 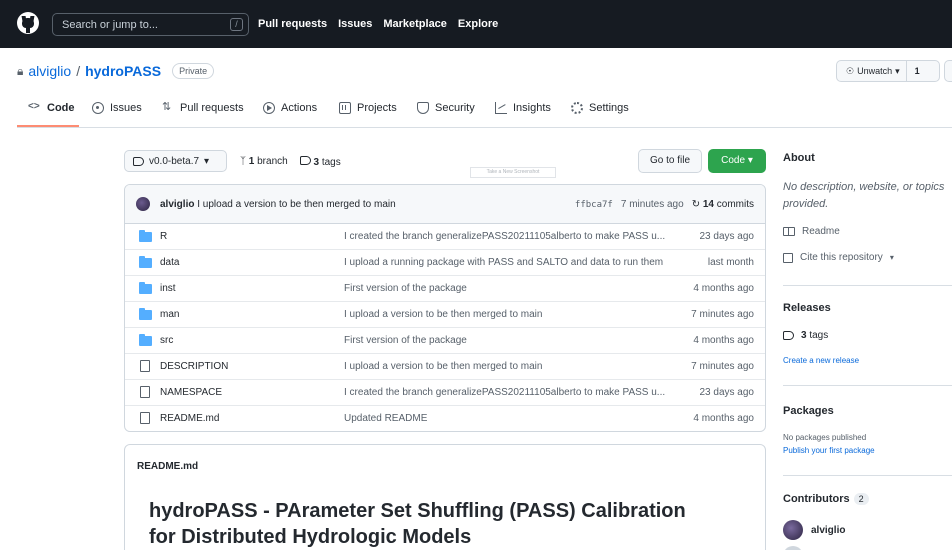 I want to click on repo-name-link: hydroPASS, so click(x=123, y=71).